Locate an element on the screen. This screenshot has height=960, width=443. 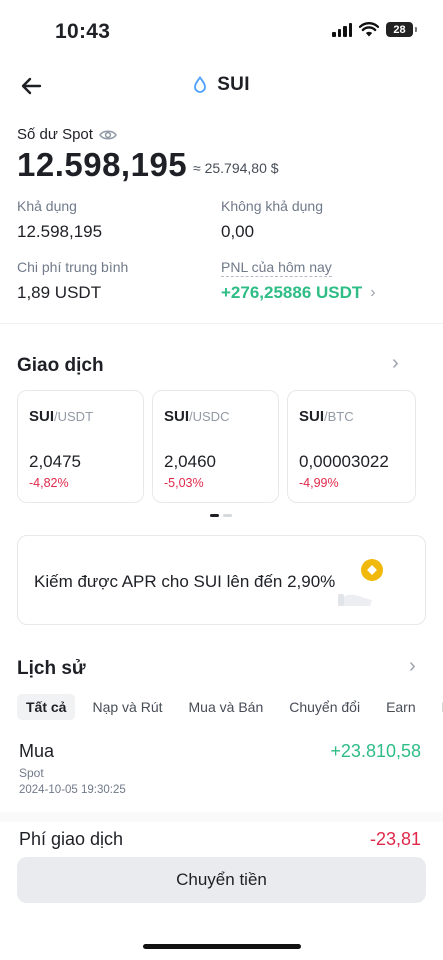
pair-change: -5,03% is located at coordinates (184, 483).